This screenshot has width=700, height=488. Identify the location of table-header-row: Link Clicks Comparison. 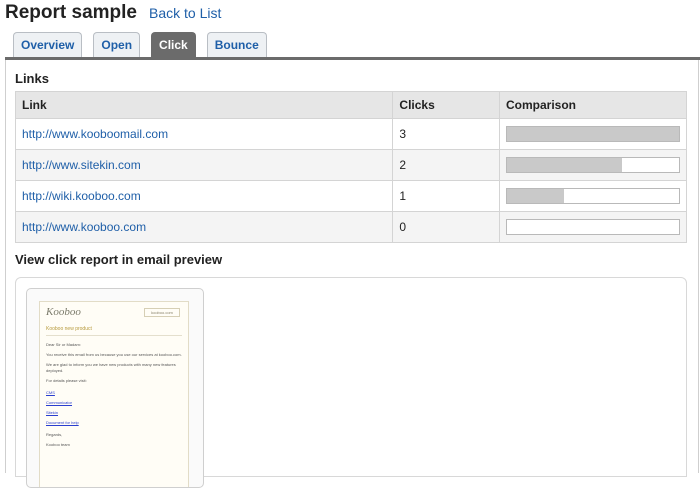
(350, 105).